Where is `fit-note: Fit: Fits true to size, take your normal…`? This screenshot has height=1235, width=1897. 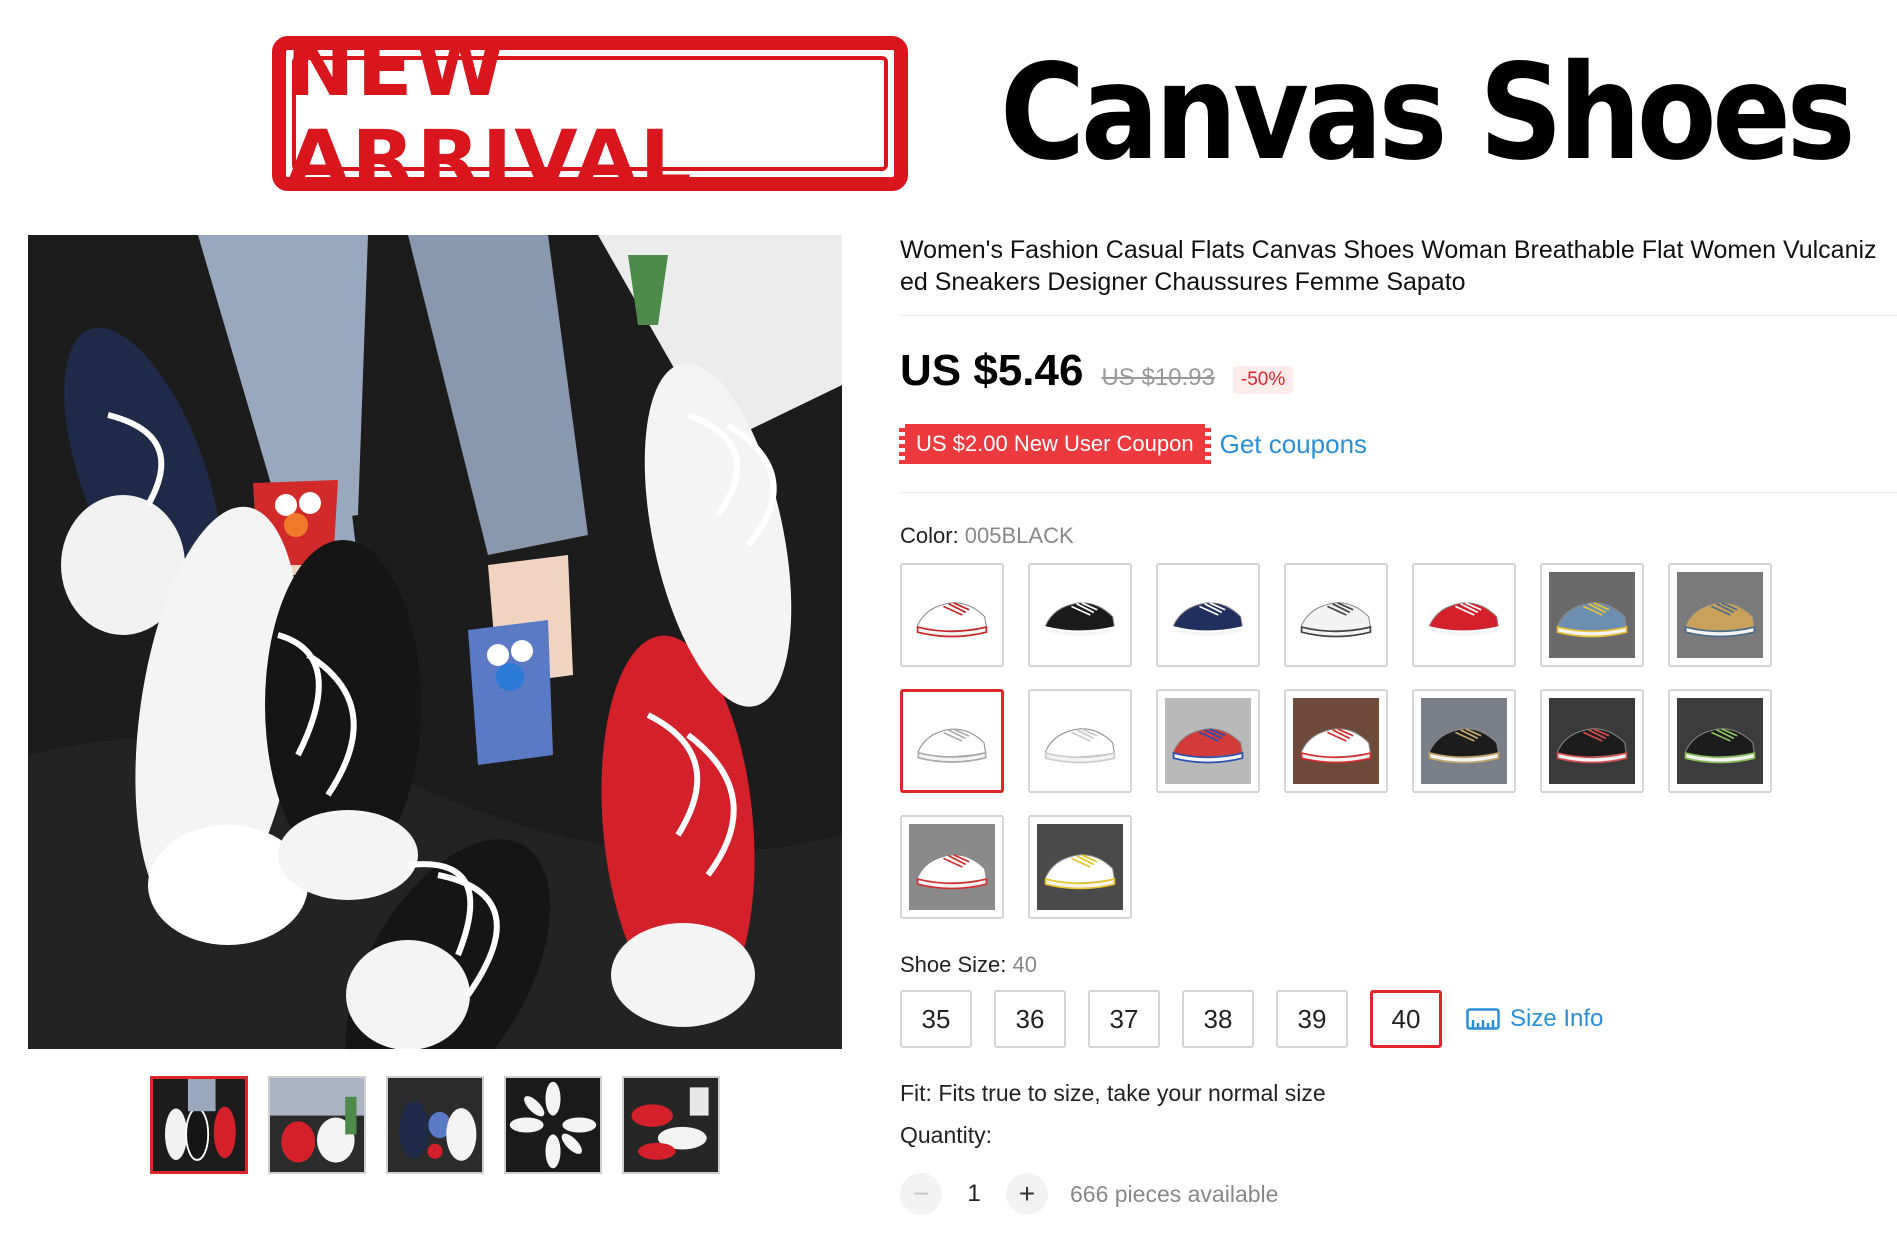 fit-note: Fit: Fits true to size, take your normal… is located at coordinates (1113, 1093).